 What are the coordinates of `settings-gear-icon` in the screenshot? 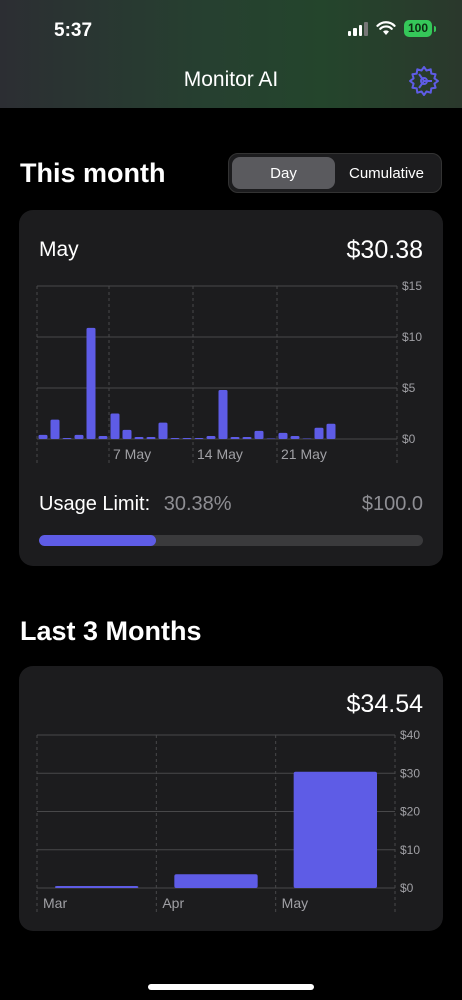 It's located at (424, 82).